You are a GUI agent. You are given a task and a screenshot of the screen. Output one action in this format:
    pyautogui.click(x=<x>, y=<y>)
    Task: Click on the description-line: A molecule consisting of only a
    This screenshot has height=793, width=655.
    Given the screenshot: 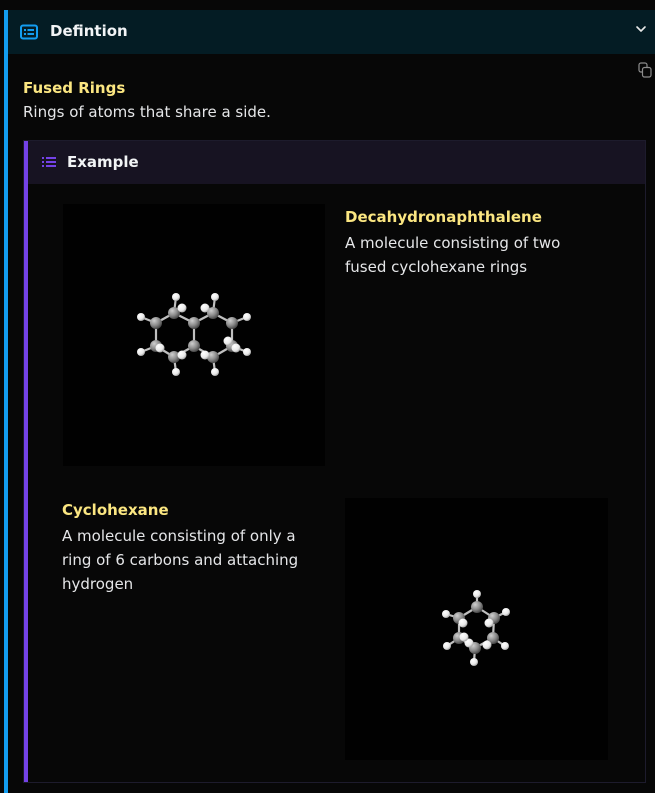 What is the action you would take?
    pyautogui.click(x=179, y=536)
    